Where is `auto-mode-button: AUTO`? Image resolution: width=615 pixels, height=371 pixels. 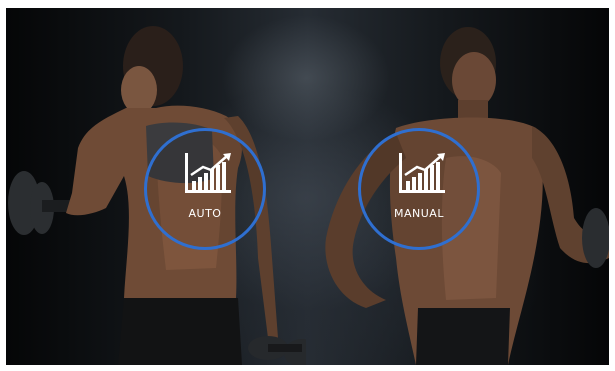 auto-mode-button: AUTO is located at coordinates (205, 189).